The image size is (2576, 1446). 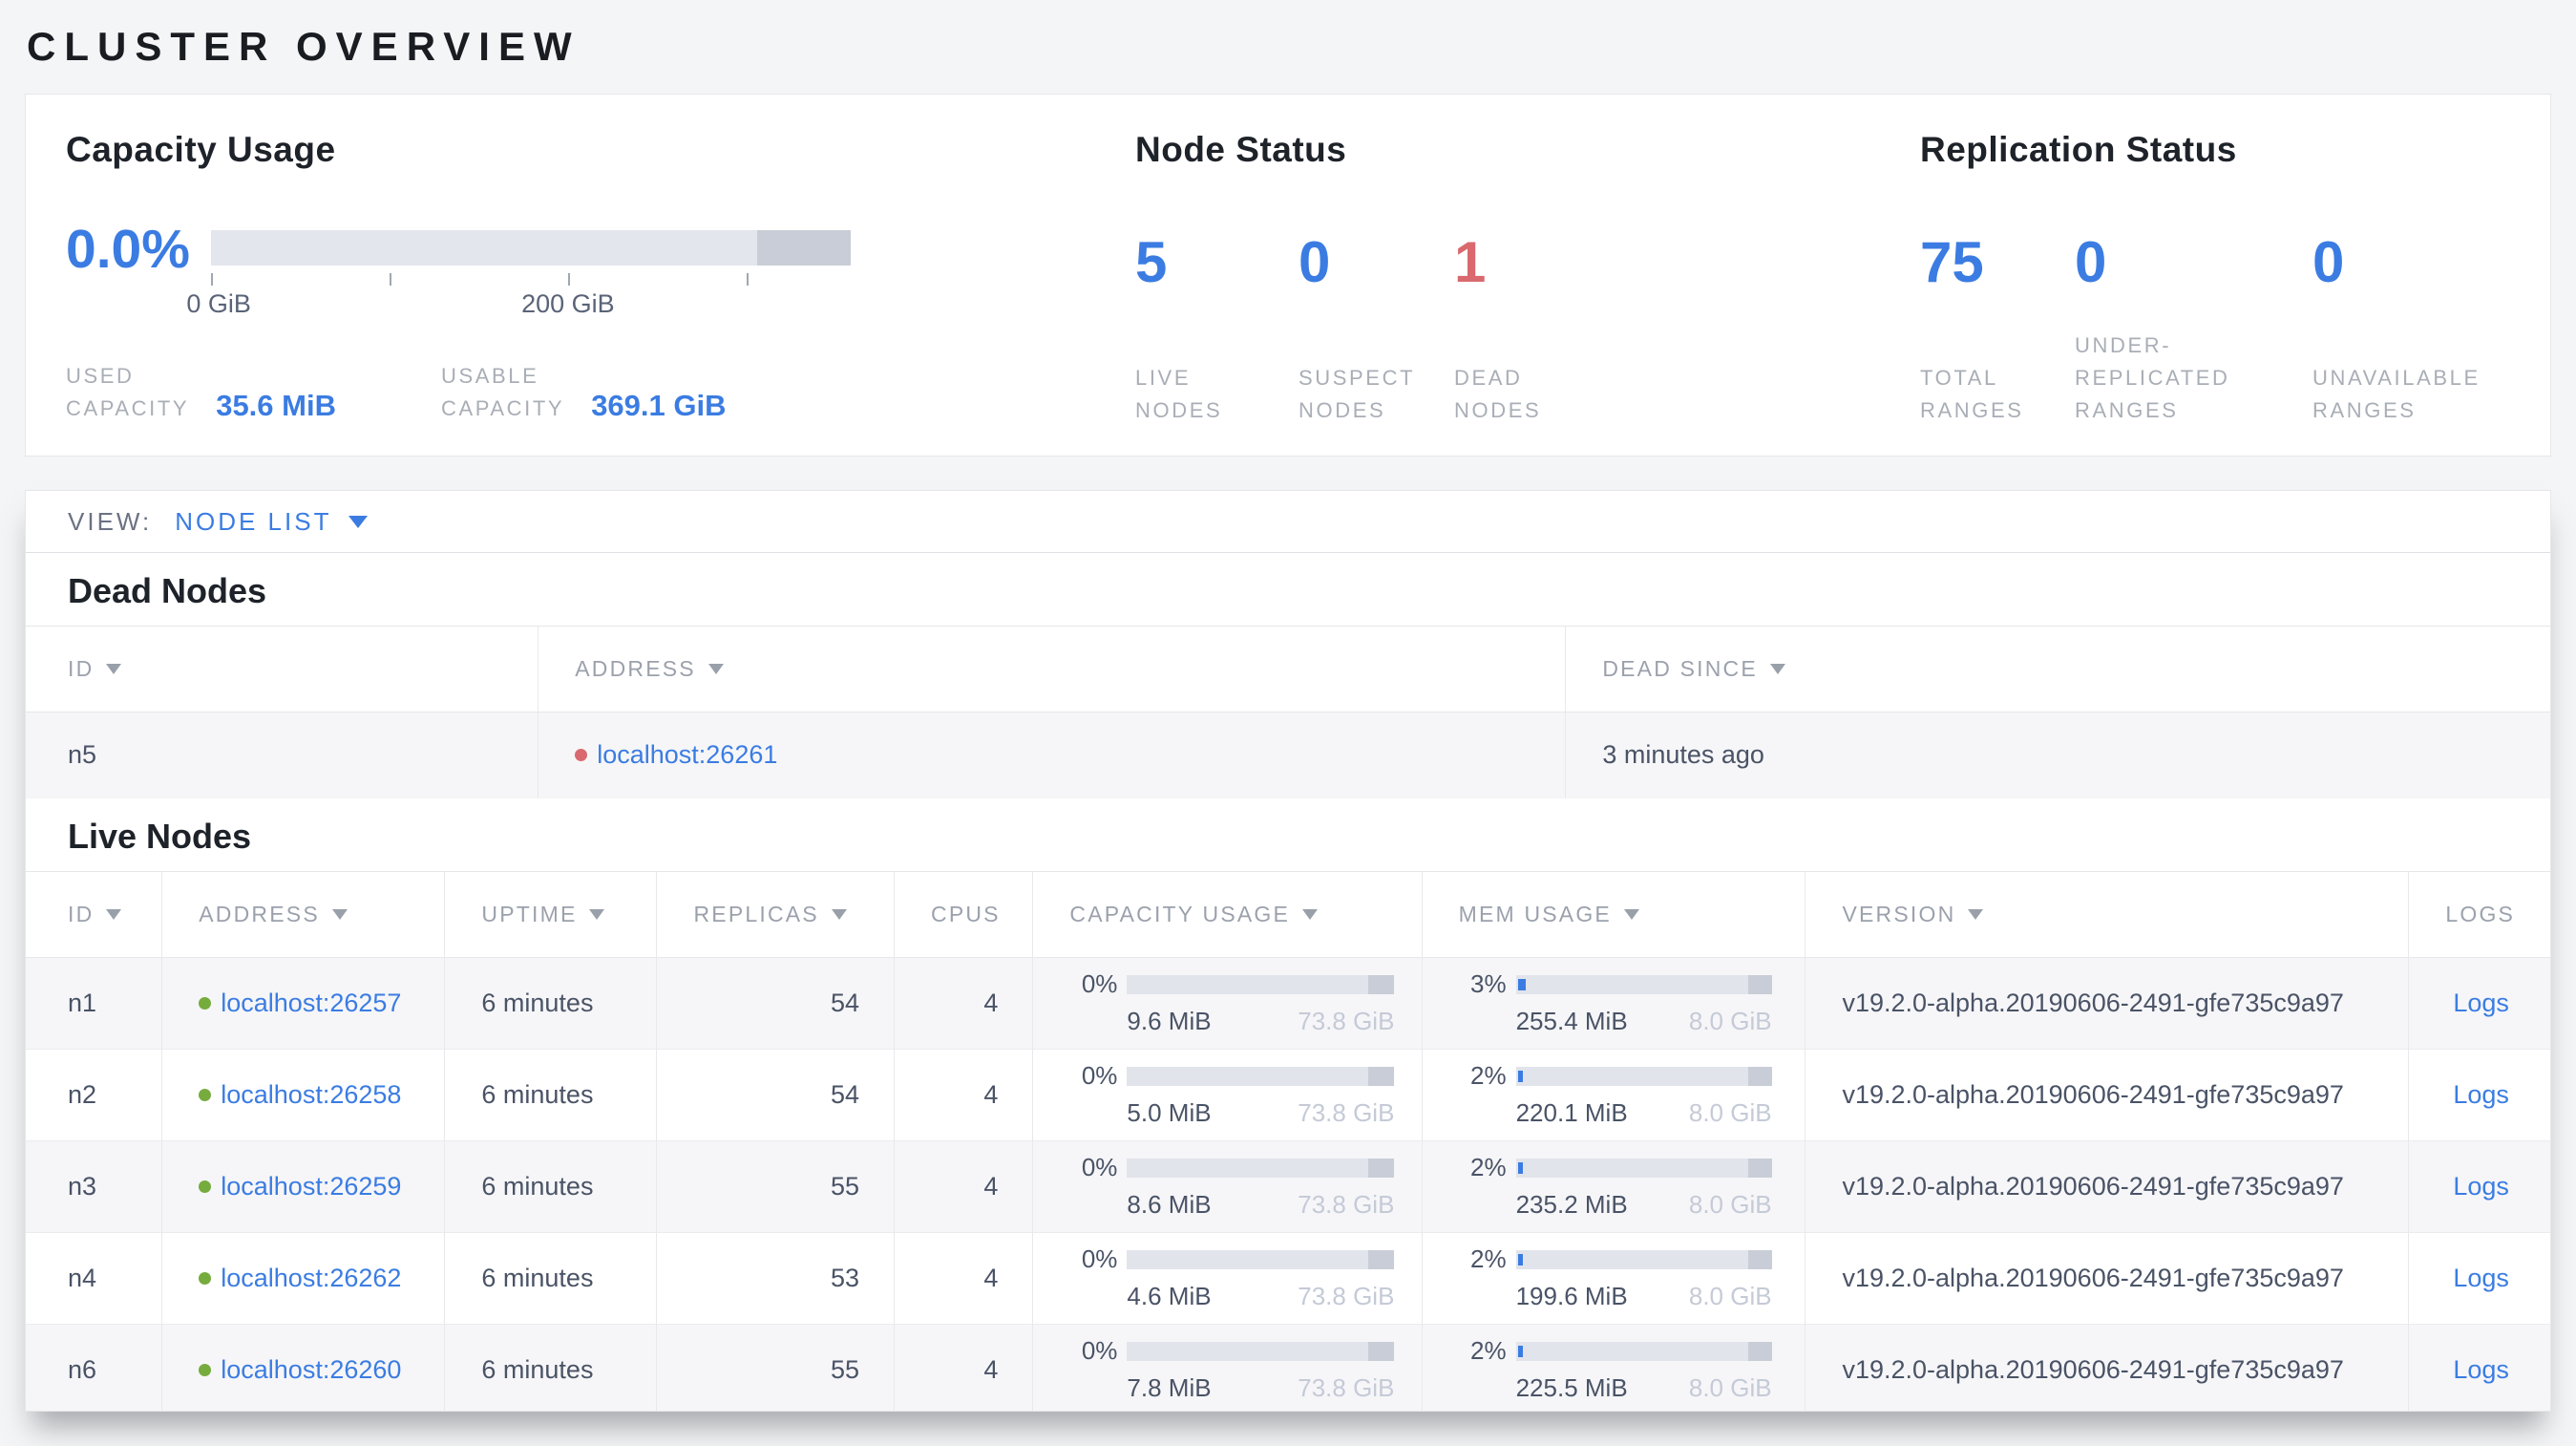 What do you see at coordinates (1179, 394) in the screenshot?
I see `node-status-label: LIVE NODES` at bounding box center [1179, 394].